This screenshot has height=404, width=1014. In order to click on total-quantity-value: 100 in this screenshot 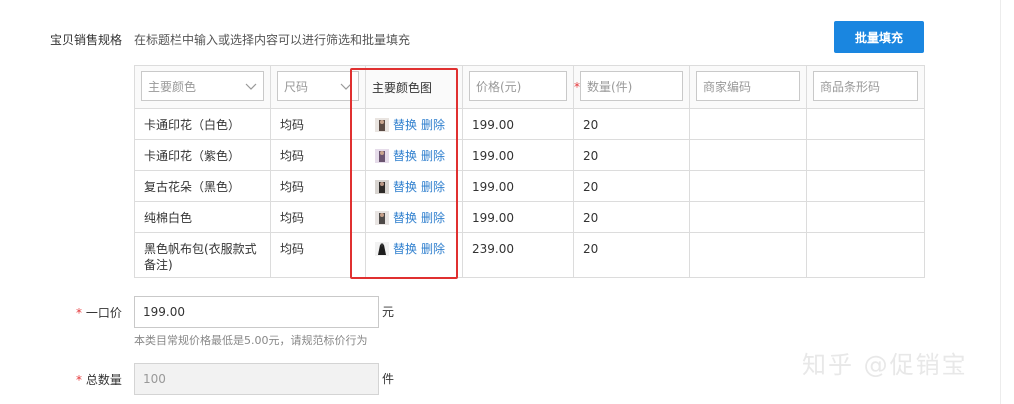, I will do `click(154, 379)`.